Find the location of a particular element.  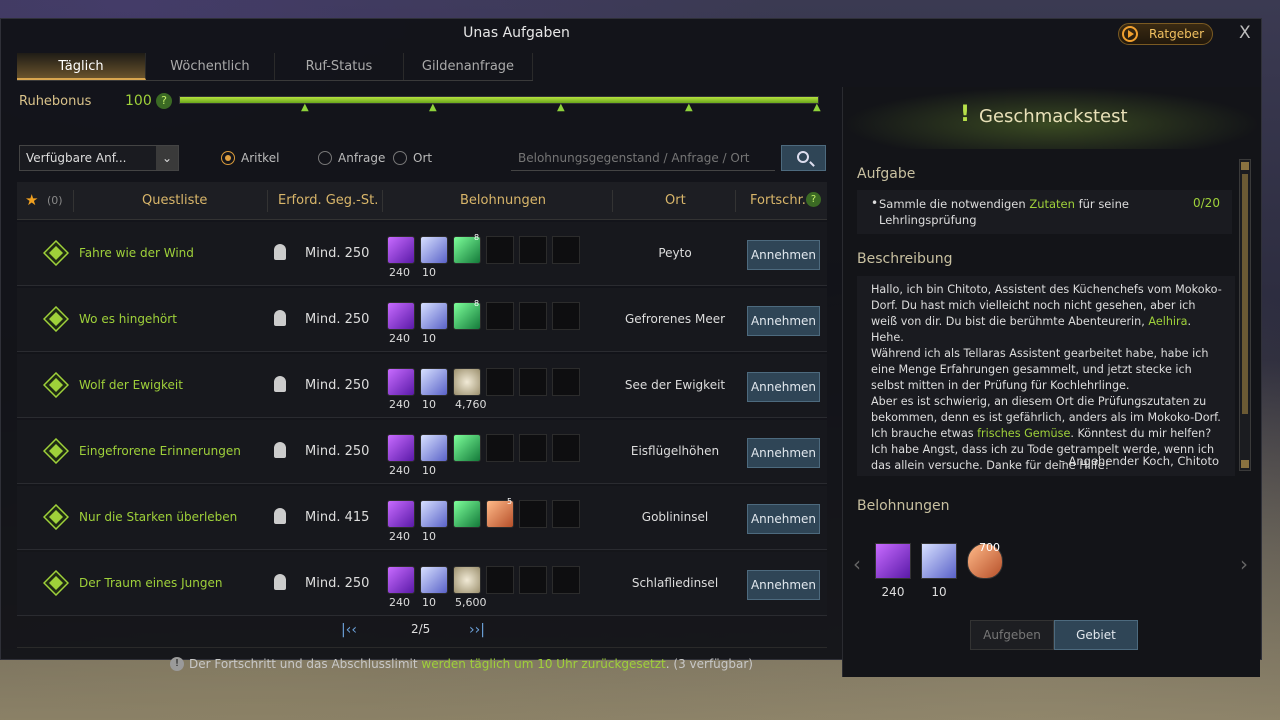

rest-bonus: Ruhebonus 100 ? ▲ ▲ ▲ ▲ ▲ is located at coordinates (424, 102).